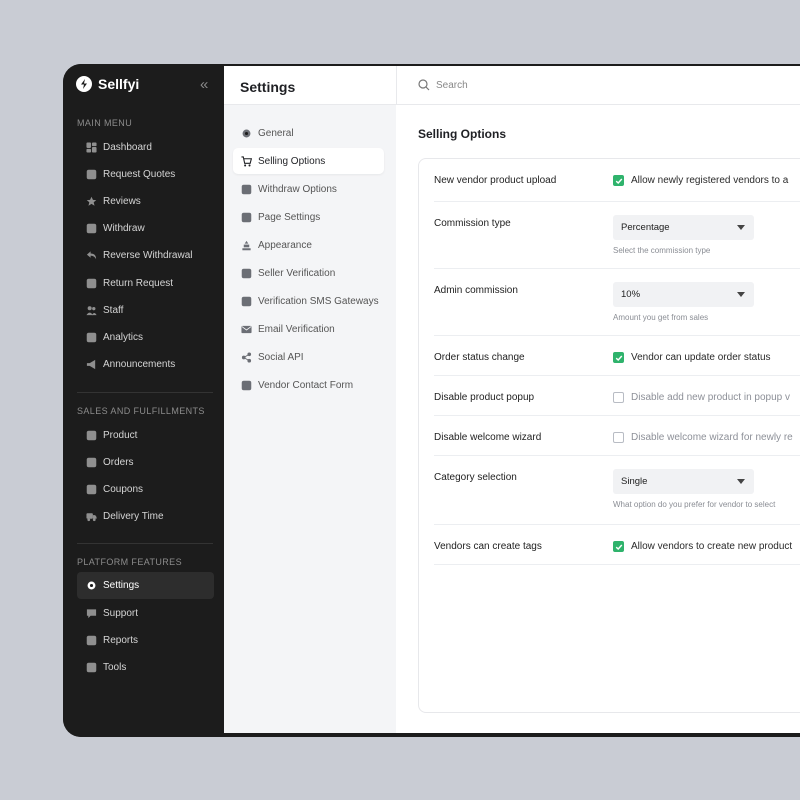  I want to click on sidebar-item-support: Support, so click(145, 613).